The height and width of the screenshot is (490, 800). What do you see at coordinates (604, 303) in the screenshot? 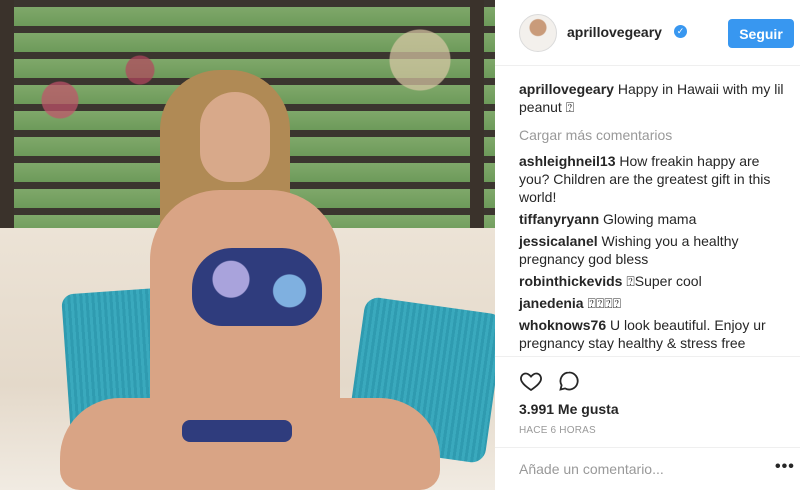
I see `comment-text: ⍰⍰⍰⍰` at bounding box center [604, 303].